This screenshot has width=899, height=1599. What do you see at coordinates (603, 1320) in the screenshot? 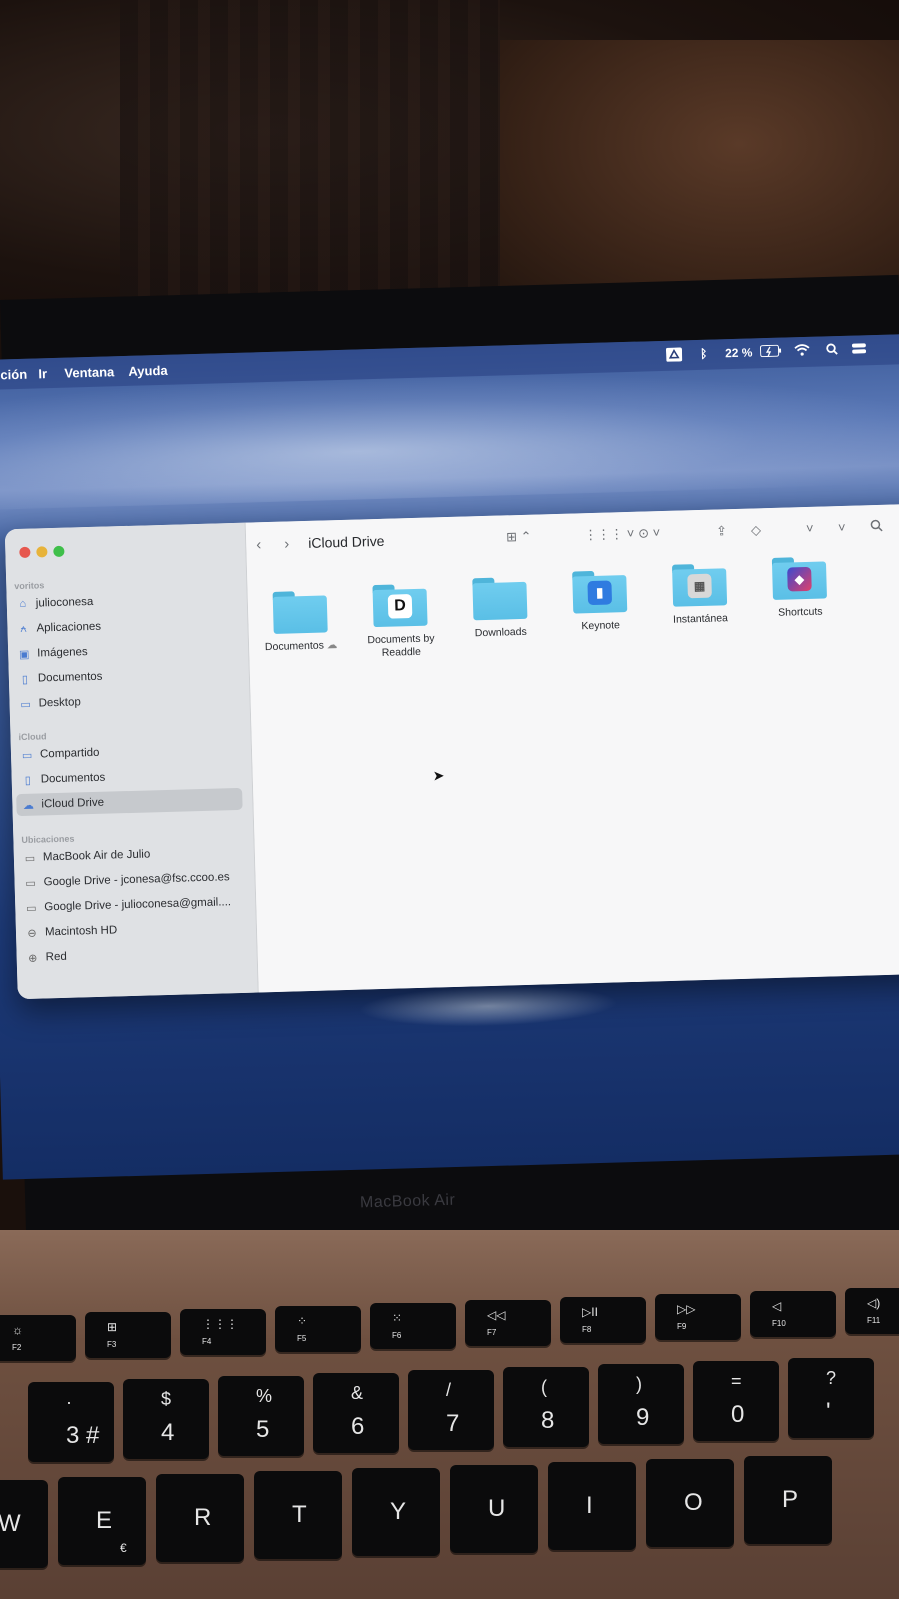
I see `function-key: ▷II F8` at bounding box center [603, 1320].